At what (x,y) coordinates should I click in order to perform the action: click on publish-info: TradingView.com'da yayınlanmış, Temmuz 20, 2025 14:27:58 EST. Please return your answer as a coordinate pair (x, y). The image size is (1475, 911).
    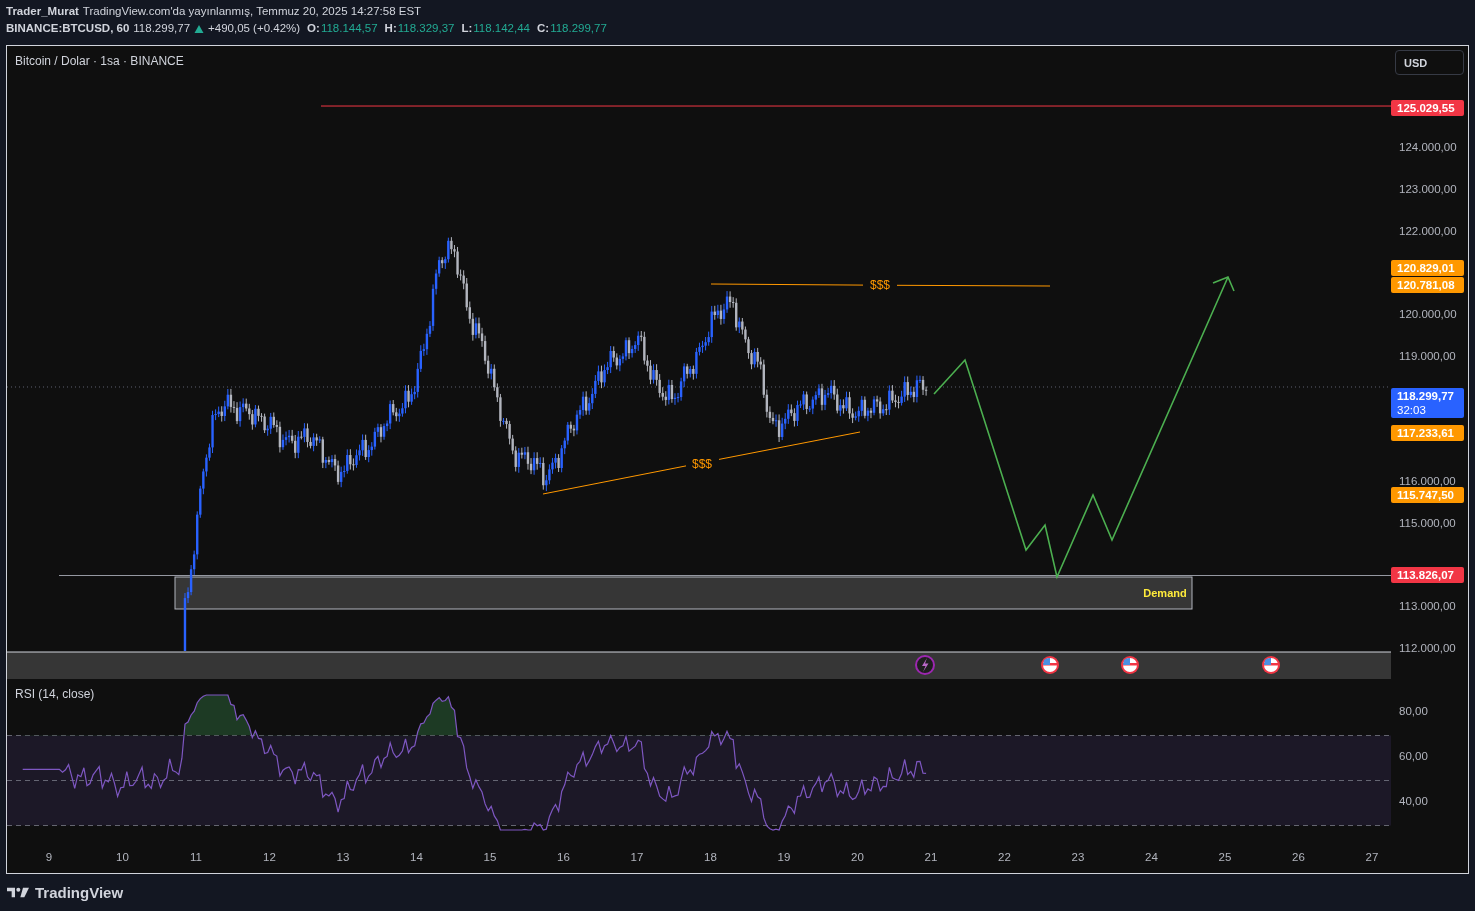
    Looking at the image, I should click on (252, 11).